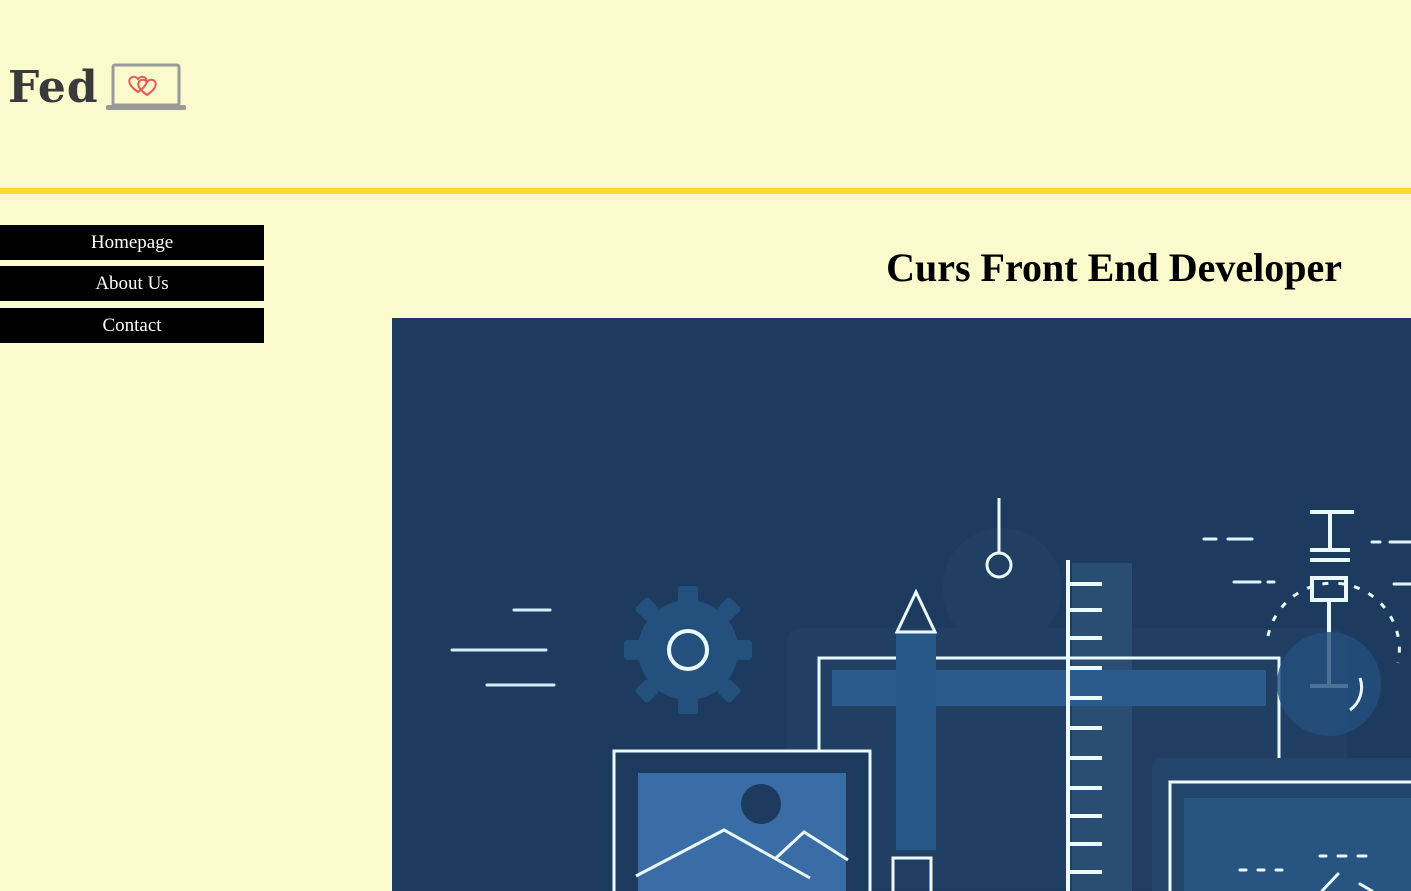 This screenshot has width=1411, height=891. I want to click on laptop-hearts-icon, so click(145, 86).